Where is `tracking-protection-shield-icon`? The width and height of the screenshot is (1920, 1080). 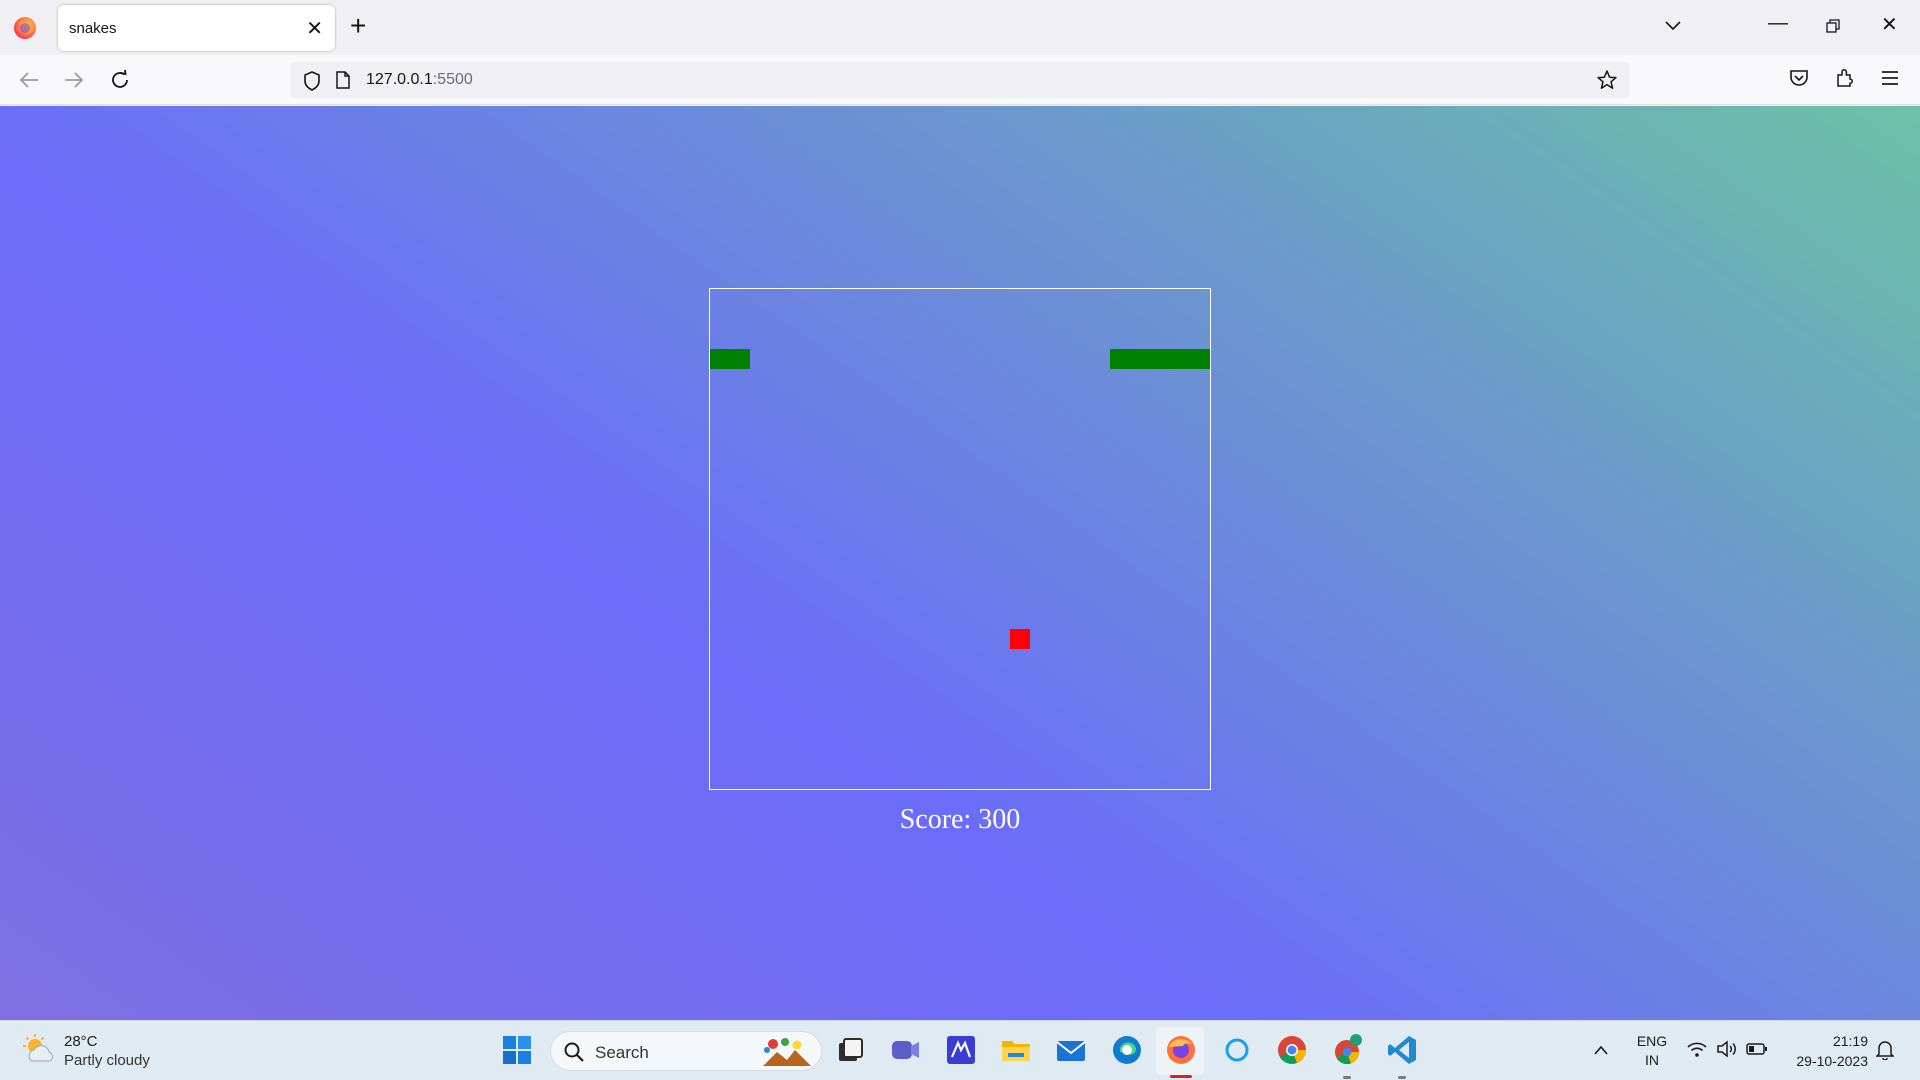
tracking-protection-shield-icon is located at coordinates (312, 81).